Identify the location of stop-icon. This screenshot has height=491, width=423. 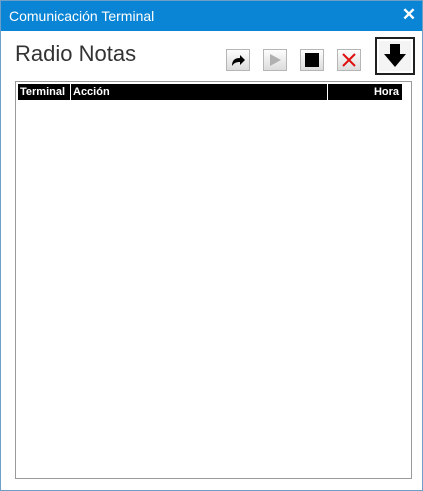
(312, 60).